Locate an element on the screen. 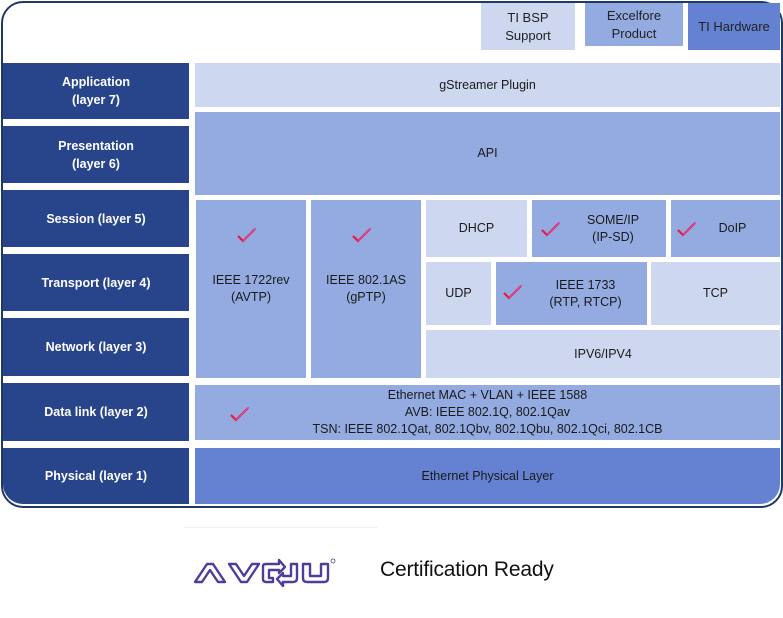 The height and width of the screenshot is (618, 783). block-dhcp: DHCP is located at coordinates (476, 228).